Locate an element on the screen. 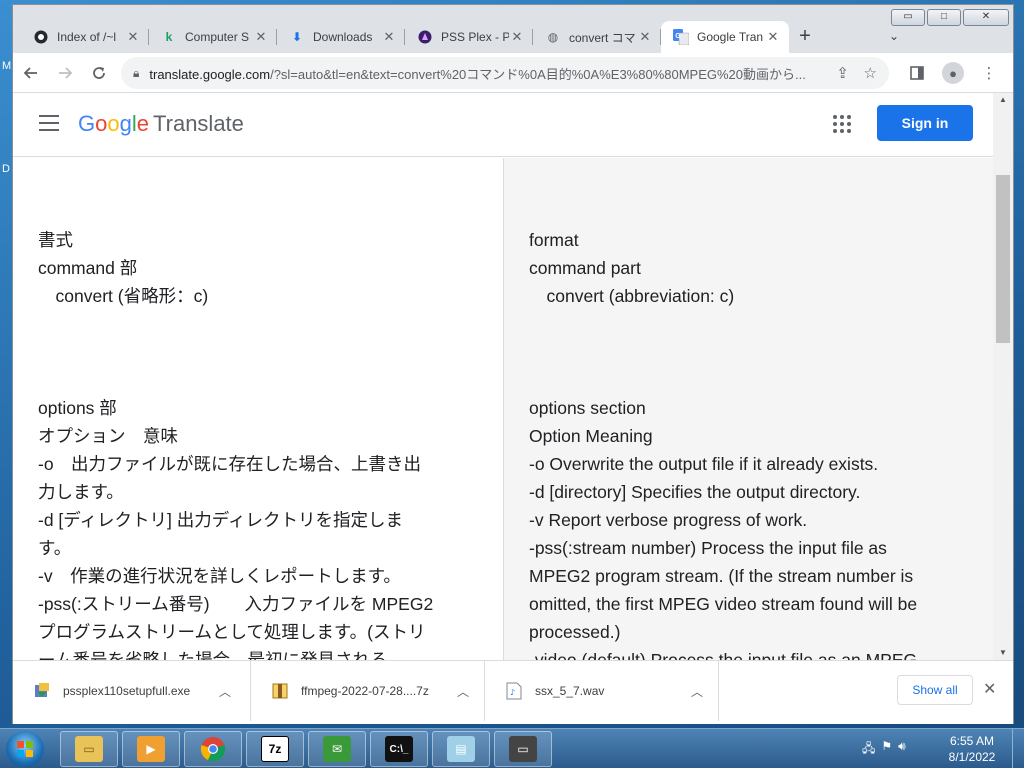  start-button is located at coordinates (25, 749).